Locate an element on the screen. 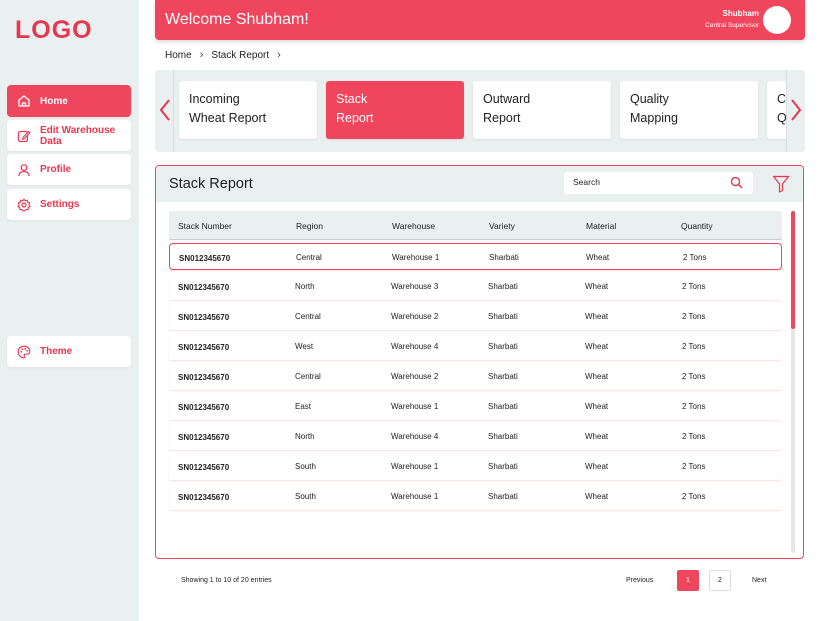  card-incoming-wheat-report: Incoming Wheat Report is located at coordinates (248, 110).